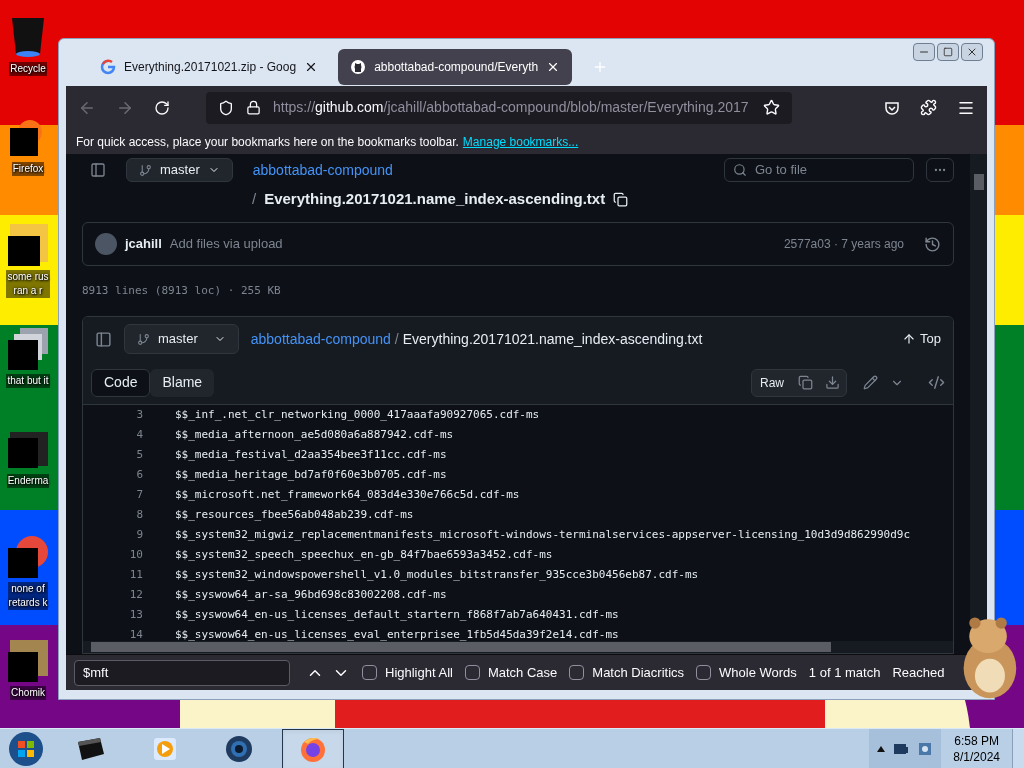  What do you see at coordinates (925, 748) in the screenshot?
I see `network-icon` at bounding box center [925, 748].